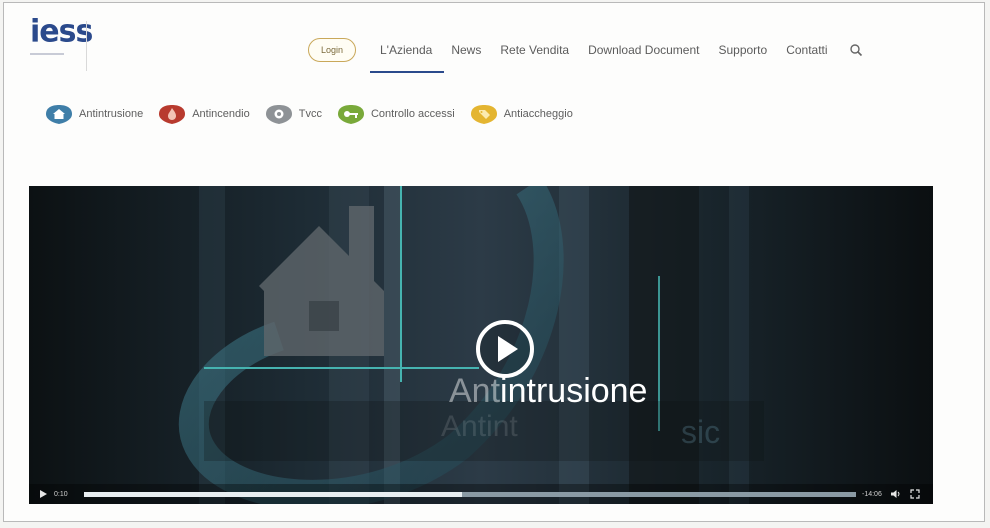  Describe the element at coordinates (86, 46) in the screenshot. I see `logo-divider` at that location.